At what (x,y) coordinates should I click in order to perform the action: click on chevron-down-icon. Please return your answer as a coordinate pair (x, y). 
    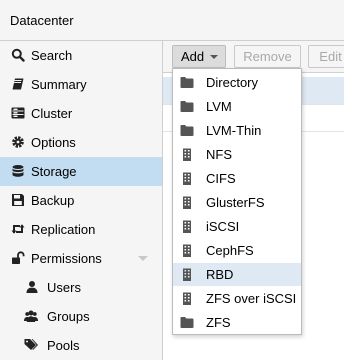
    Looking at the image, I should click on (143, 258).